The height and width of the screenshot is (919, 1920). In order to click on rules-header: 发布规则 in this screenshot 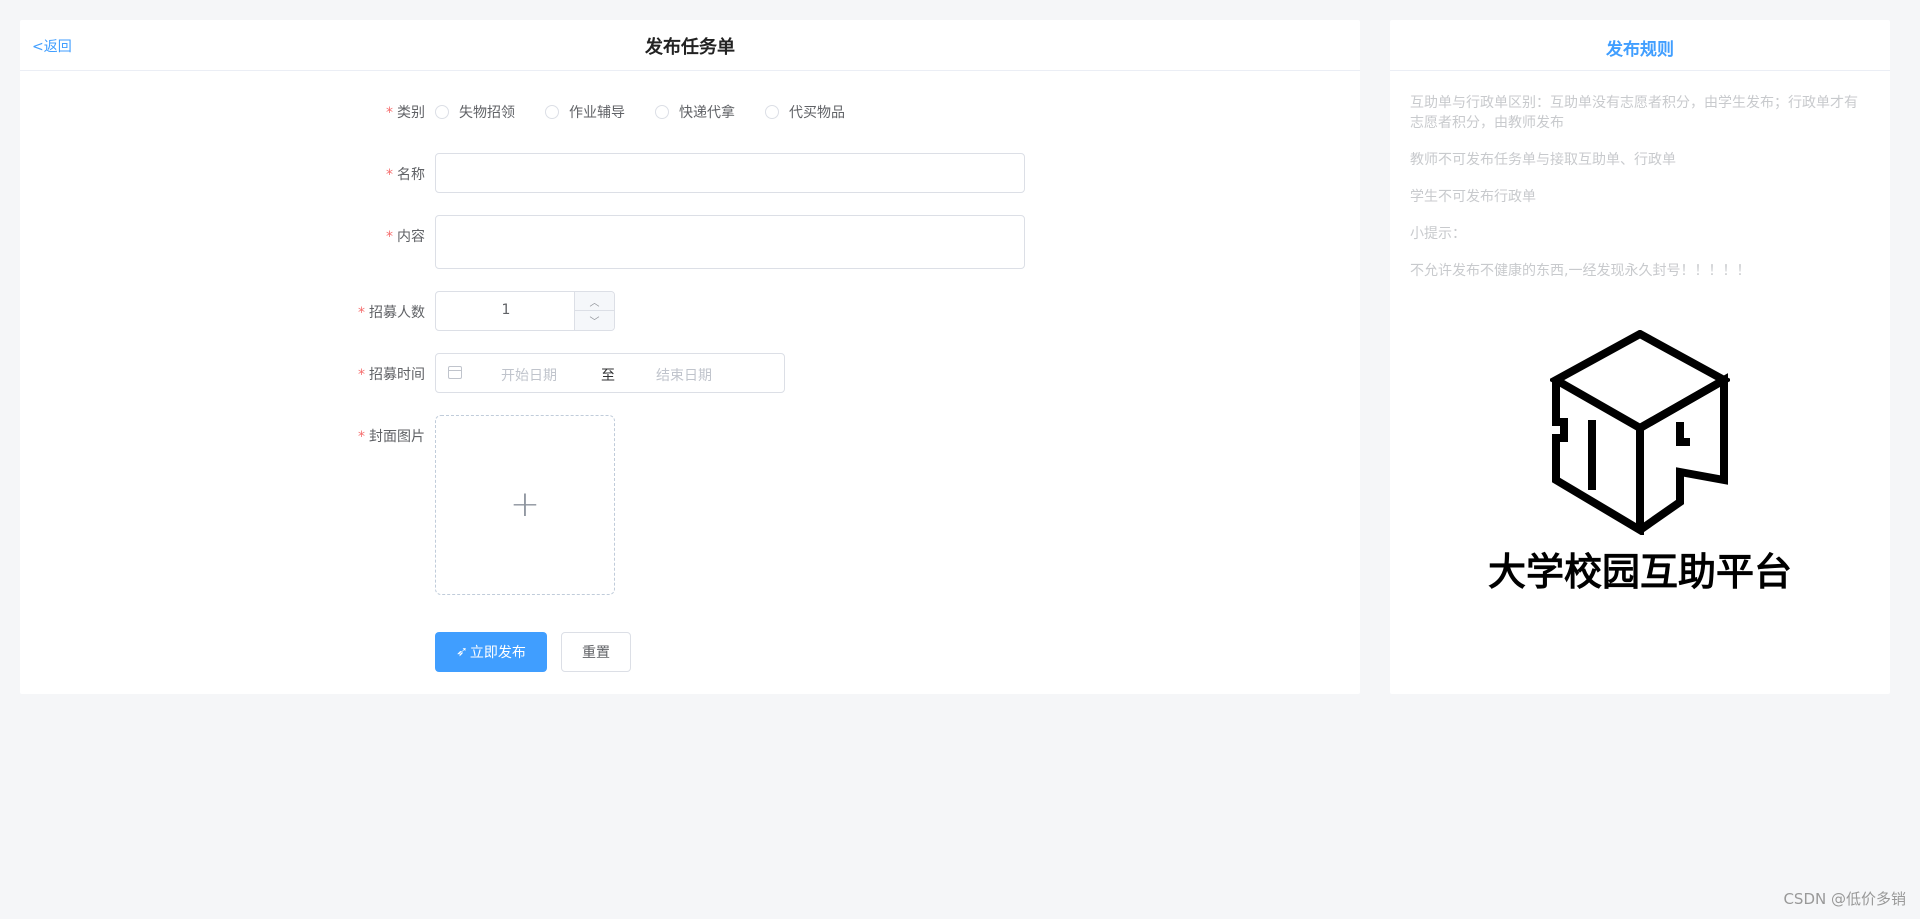, I will do `click(1640, 45)`.